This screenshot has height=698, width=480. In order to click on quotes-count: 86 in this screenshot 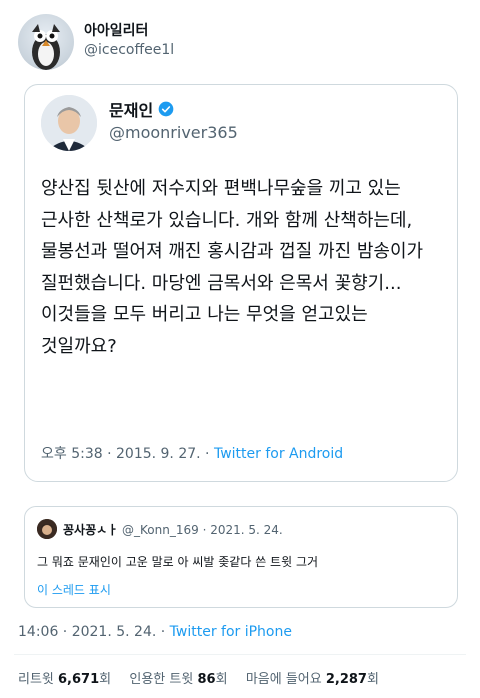, I will do `click(206, 679)`.